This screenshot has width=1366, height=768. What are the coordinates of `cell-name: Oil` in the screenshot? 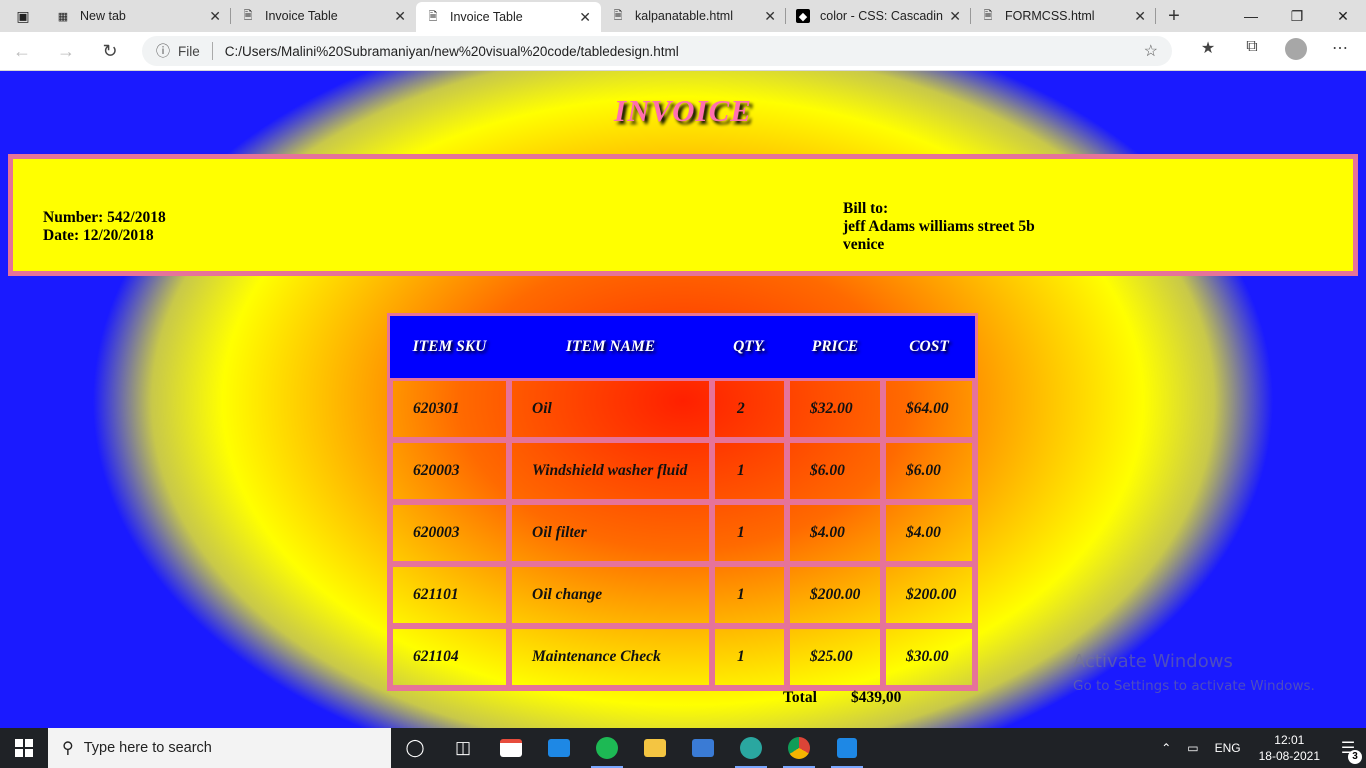 It's located at (610, 409).